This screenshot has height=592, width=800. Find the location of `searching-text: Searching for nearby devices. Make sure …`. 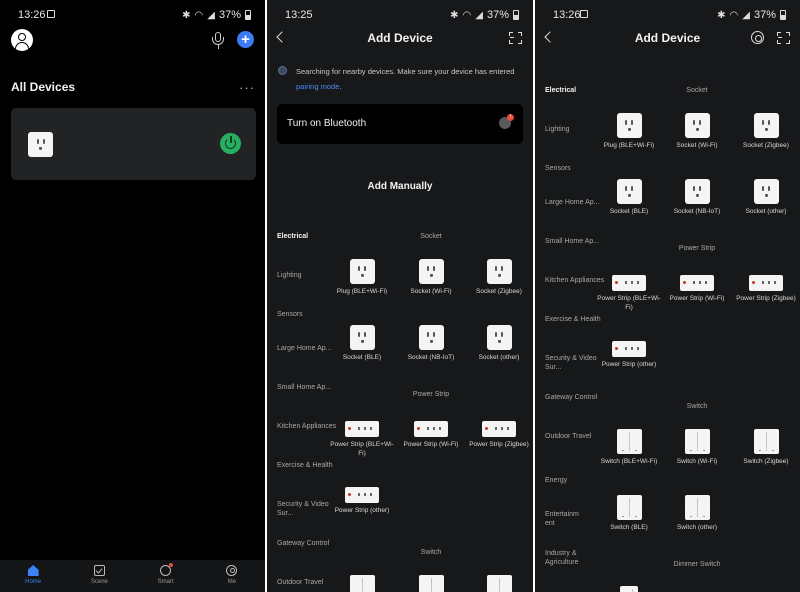

searching-text: Searching for nearby devices. Make sure … is located at coordinates (405, 71).